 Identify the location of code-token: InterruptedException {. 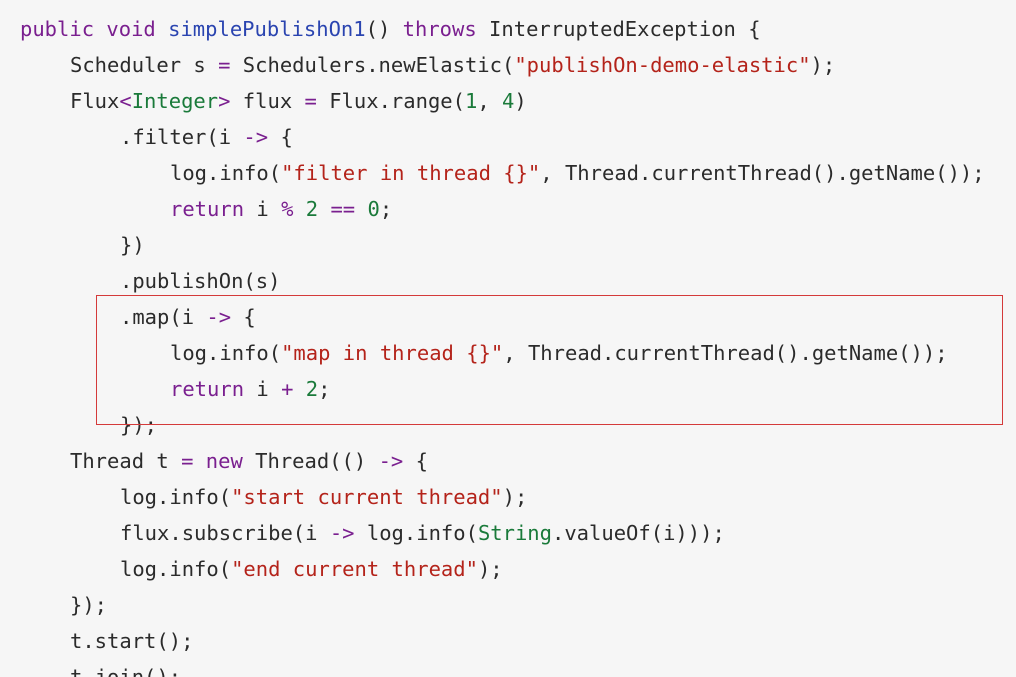
(618, 29).